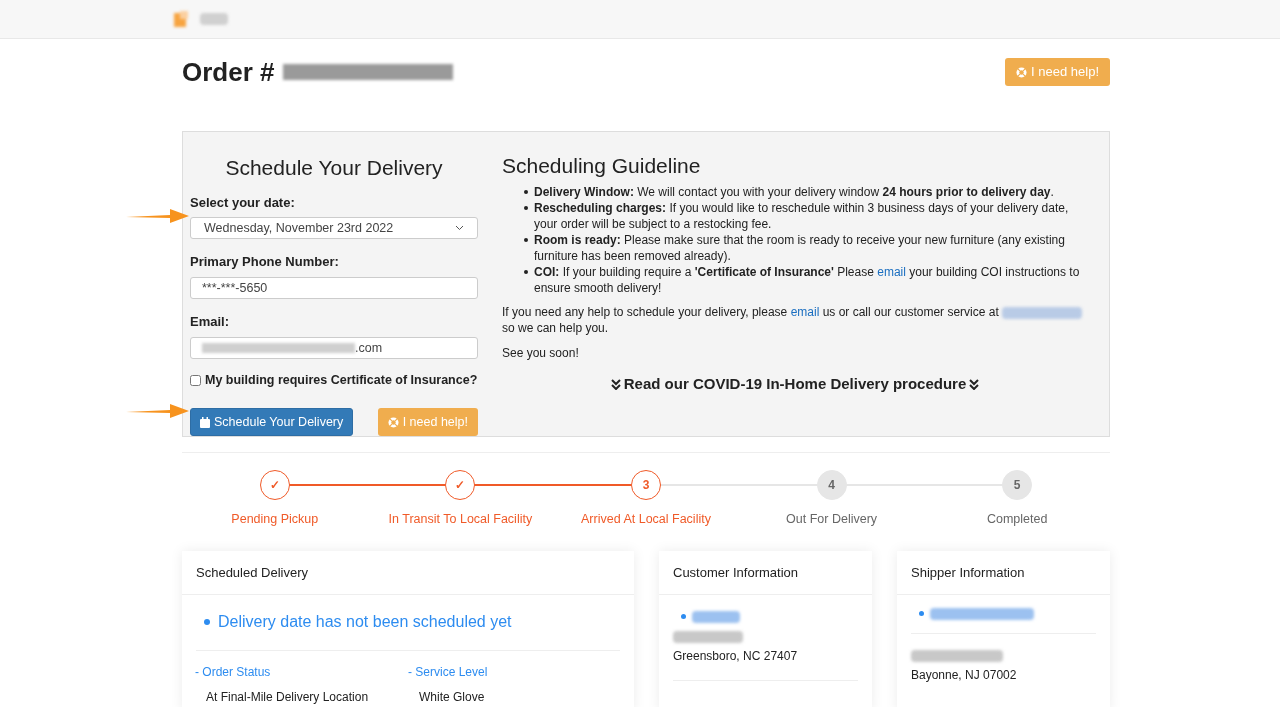  Describe the element at coordinates (452, 697) in the screenshot. I see `field-value: White Glove` at that location.